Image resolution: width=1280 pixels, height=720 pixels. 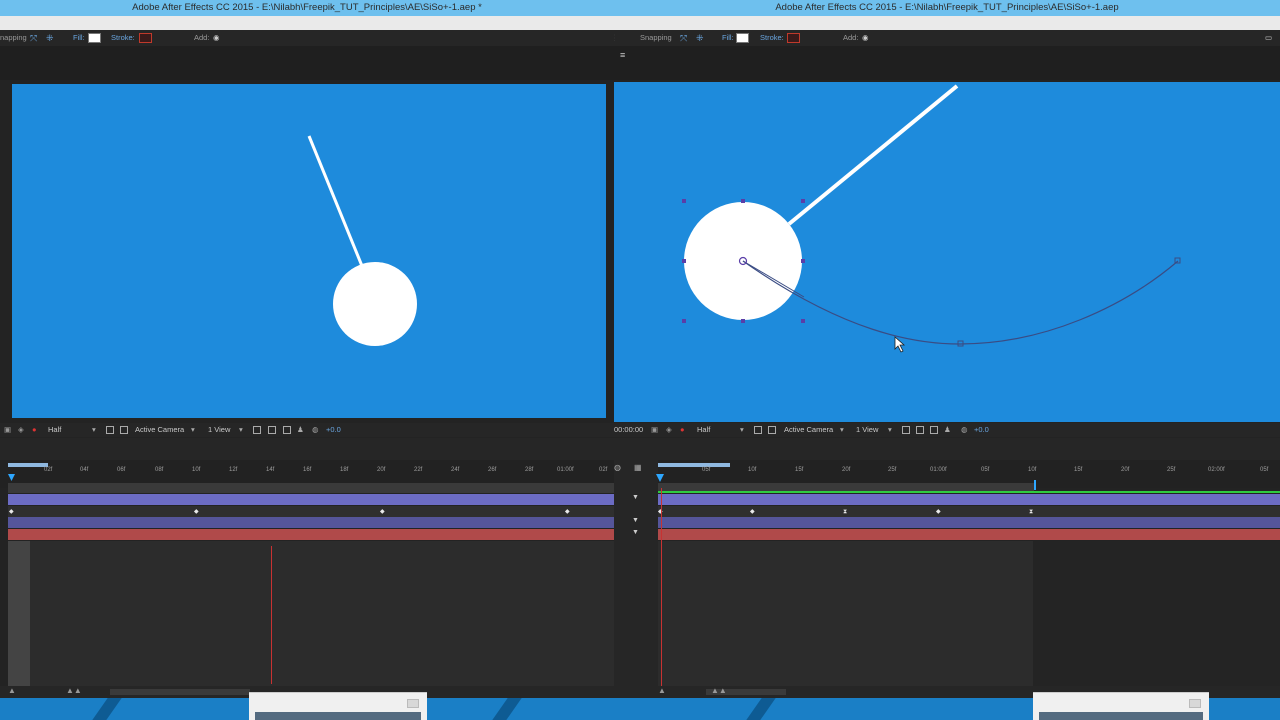 I want to click on pendulum-ball, so click(x=375, y=304).